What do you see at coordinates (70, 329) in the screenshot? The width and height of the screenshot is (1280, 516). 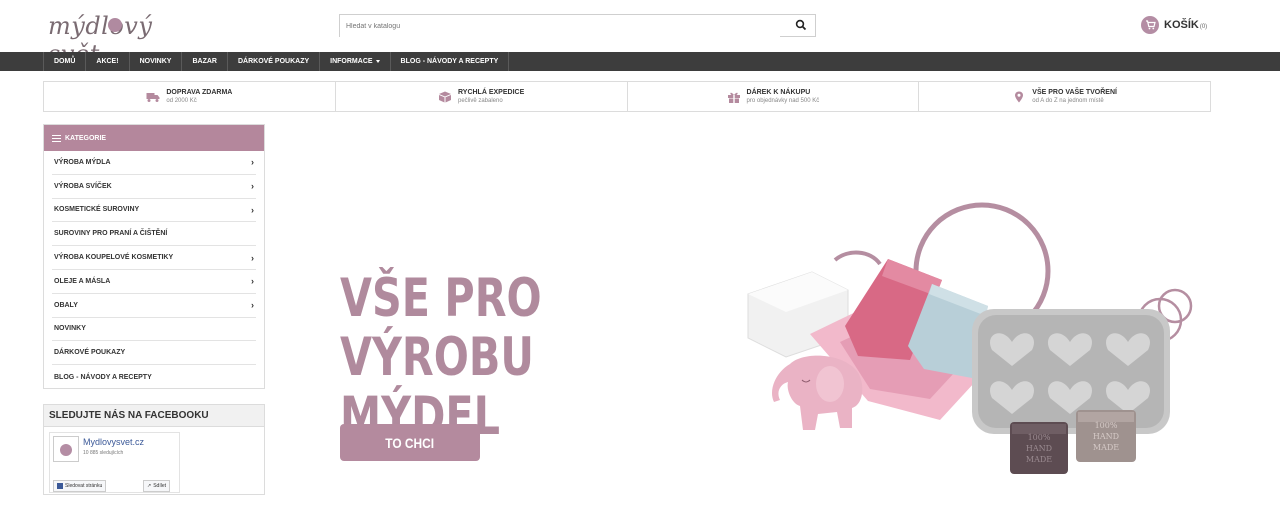 I see `sidebar-item-label: NOVINKY` at bounding box center [70, 329].